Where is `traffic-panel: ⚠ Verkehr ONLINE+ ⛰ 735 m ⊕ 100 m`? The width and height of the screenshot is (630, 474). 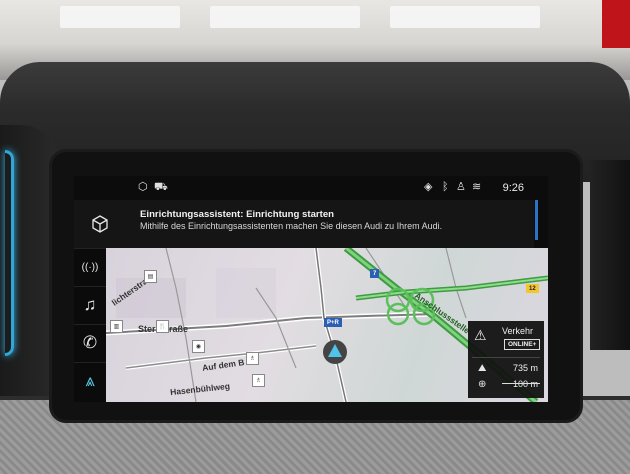 traffic-panel: ⚠ Verkehr ONLINE+ ⛰ 735 m ⊕ 100 m is located at coordinates (506, 359).